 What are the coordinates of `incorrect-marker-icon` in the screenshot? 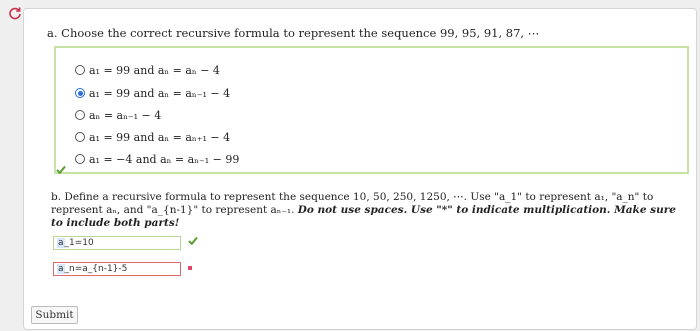 It's located at (190, 268).